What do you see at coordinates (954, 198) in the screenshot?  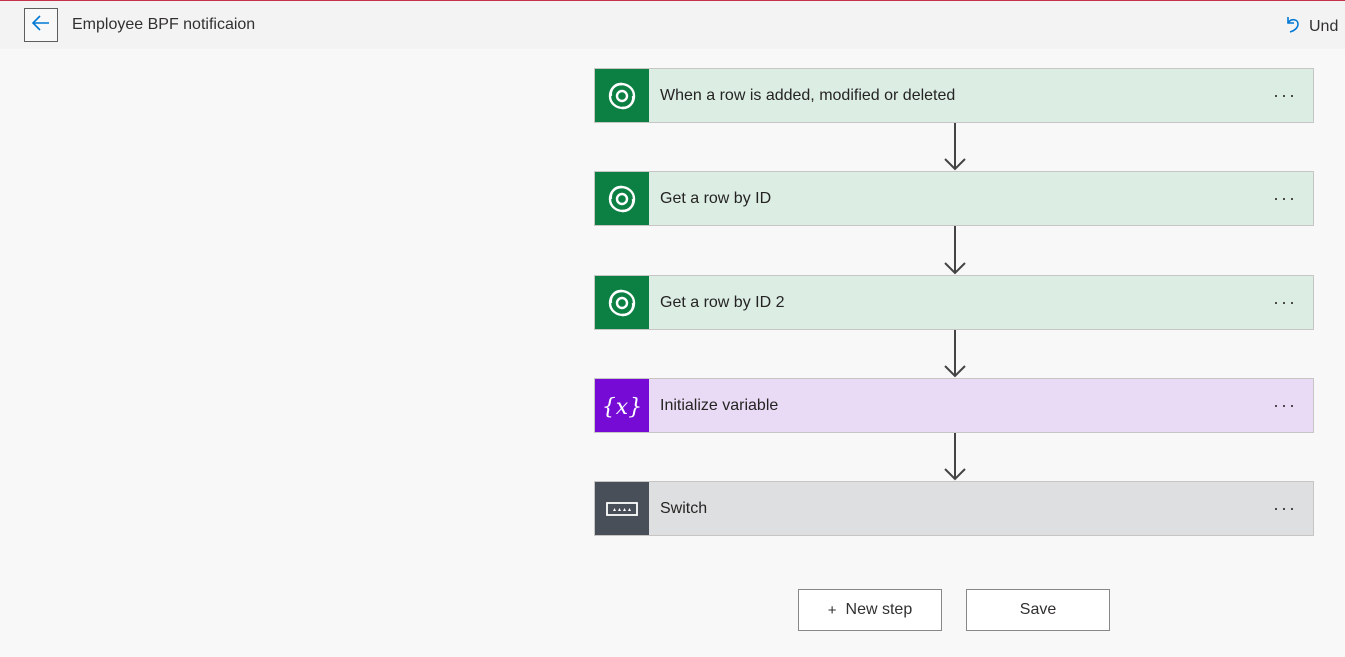 I see `step-get-row-by-id: Get a row by ID ···` at bounding box center [954, 198].